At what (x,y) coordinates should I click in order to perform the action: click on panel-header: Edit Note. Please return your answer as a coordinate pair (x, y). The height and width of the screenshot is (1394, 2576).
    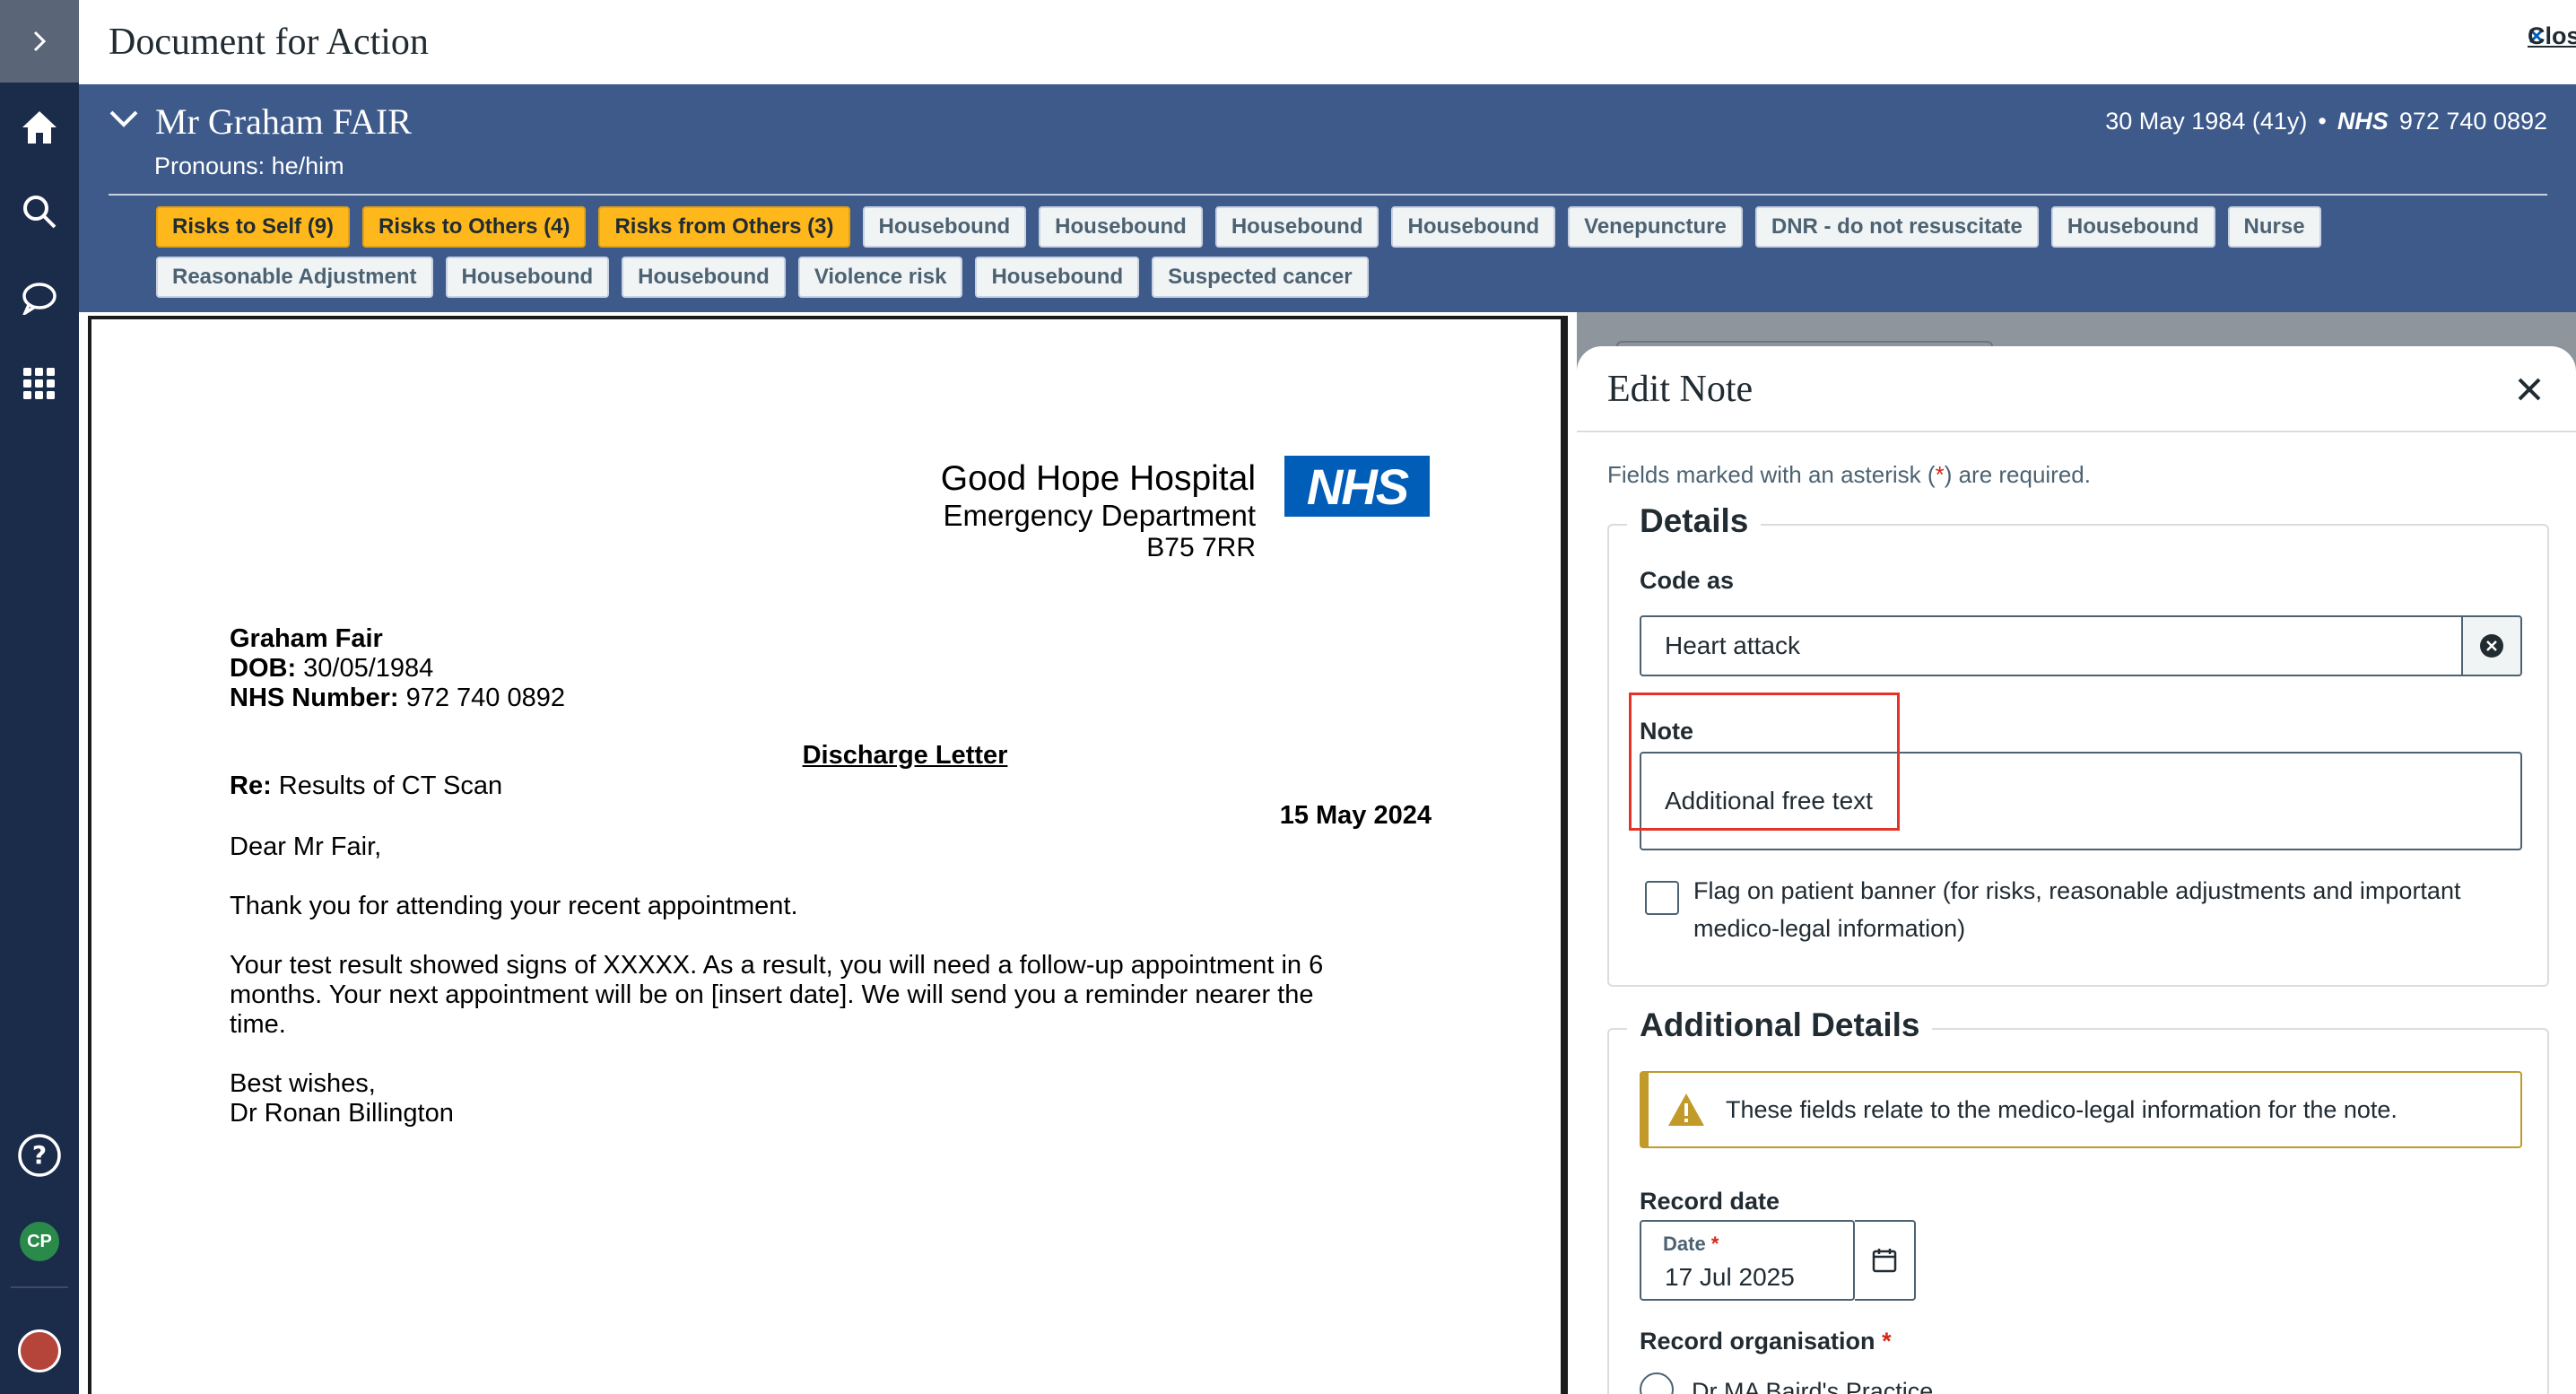
    Looking at the image, I should click on (2076, 389).